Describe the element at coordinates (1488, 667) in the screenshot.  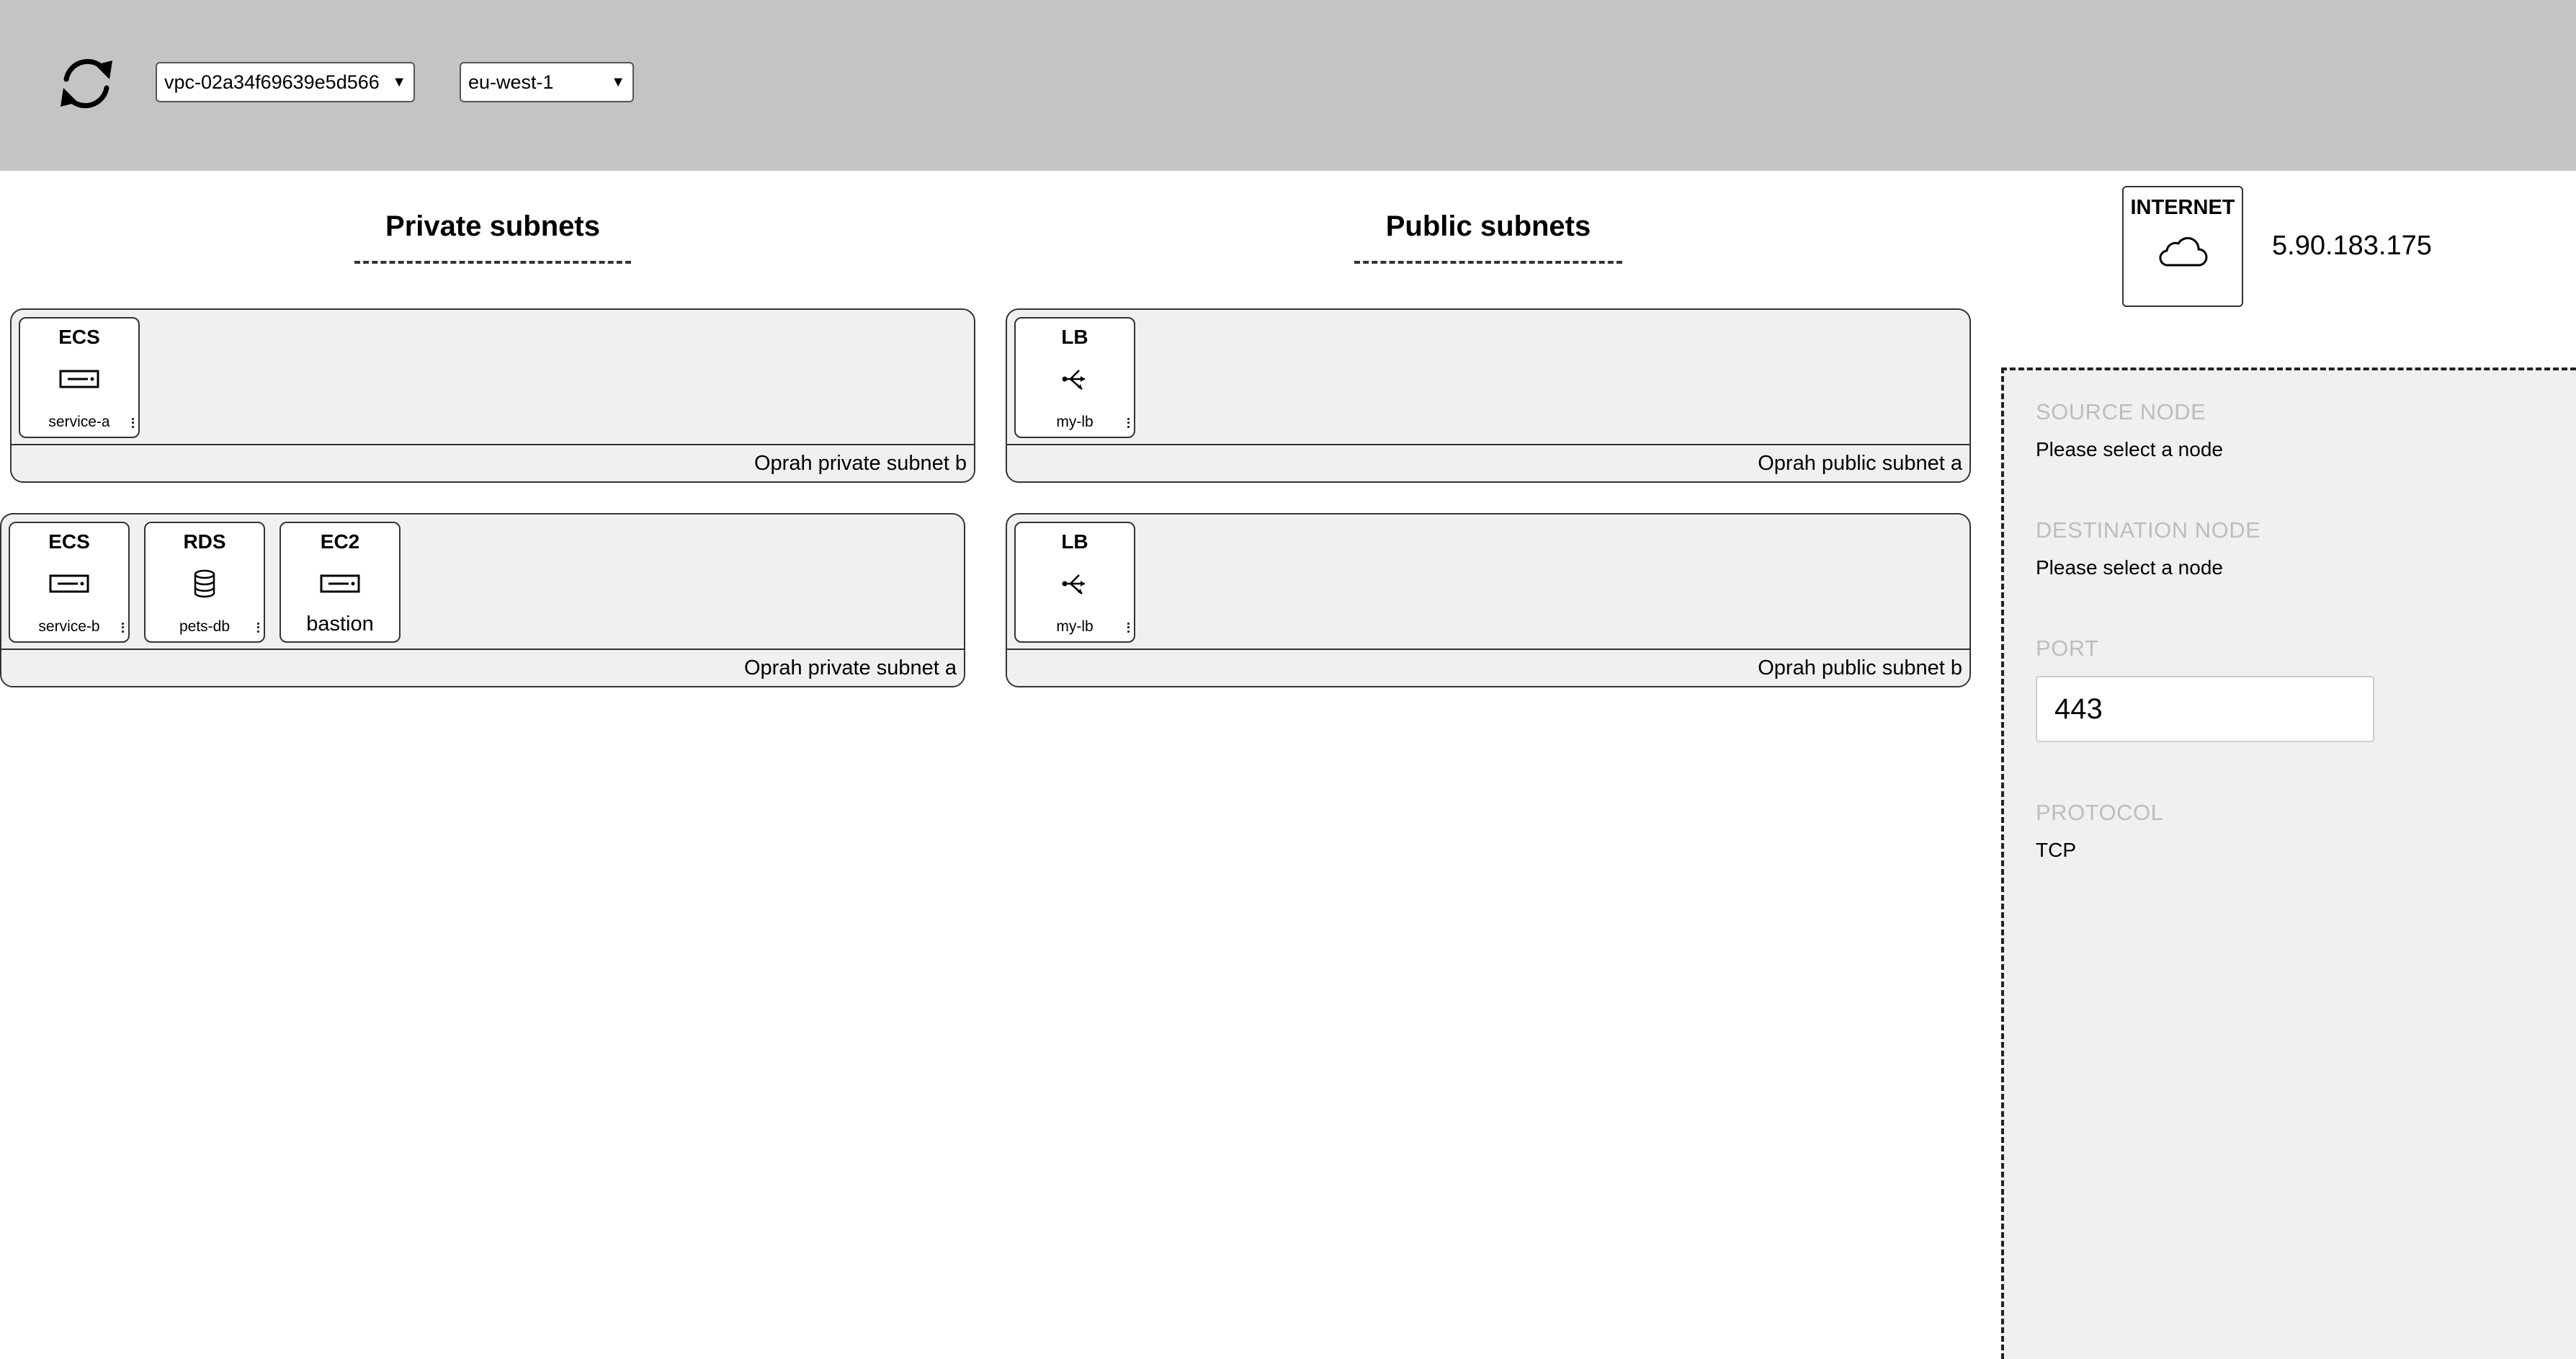
I see `subnet-label: Oprah public subnet b` at that location.